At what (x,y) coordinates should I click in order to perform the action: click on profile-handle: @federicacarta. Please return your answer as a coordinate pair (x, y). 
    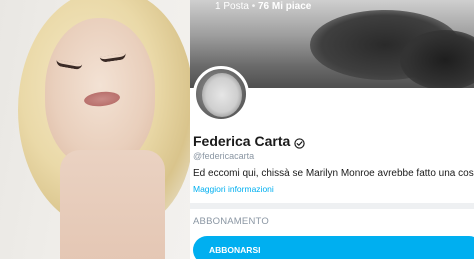
    Looking at the image, I should click on (224, 156).